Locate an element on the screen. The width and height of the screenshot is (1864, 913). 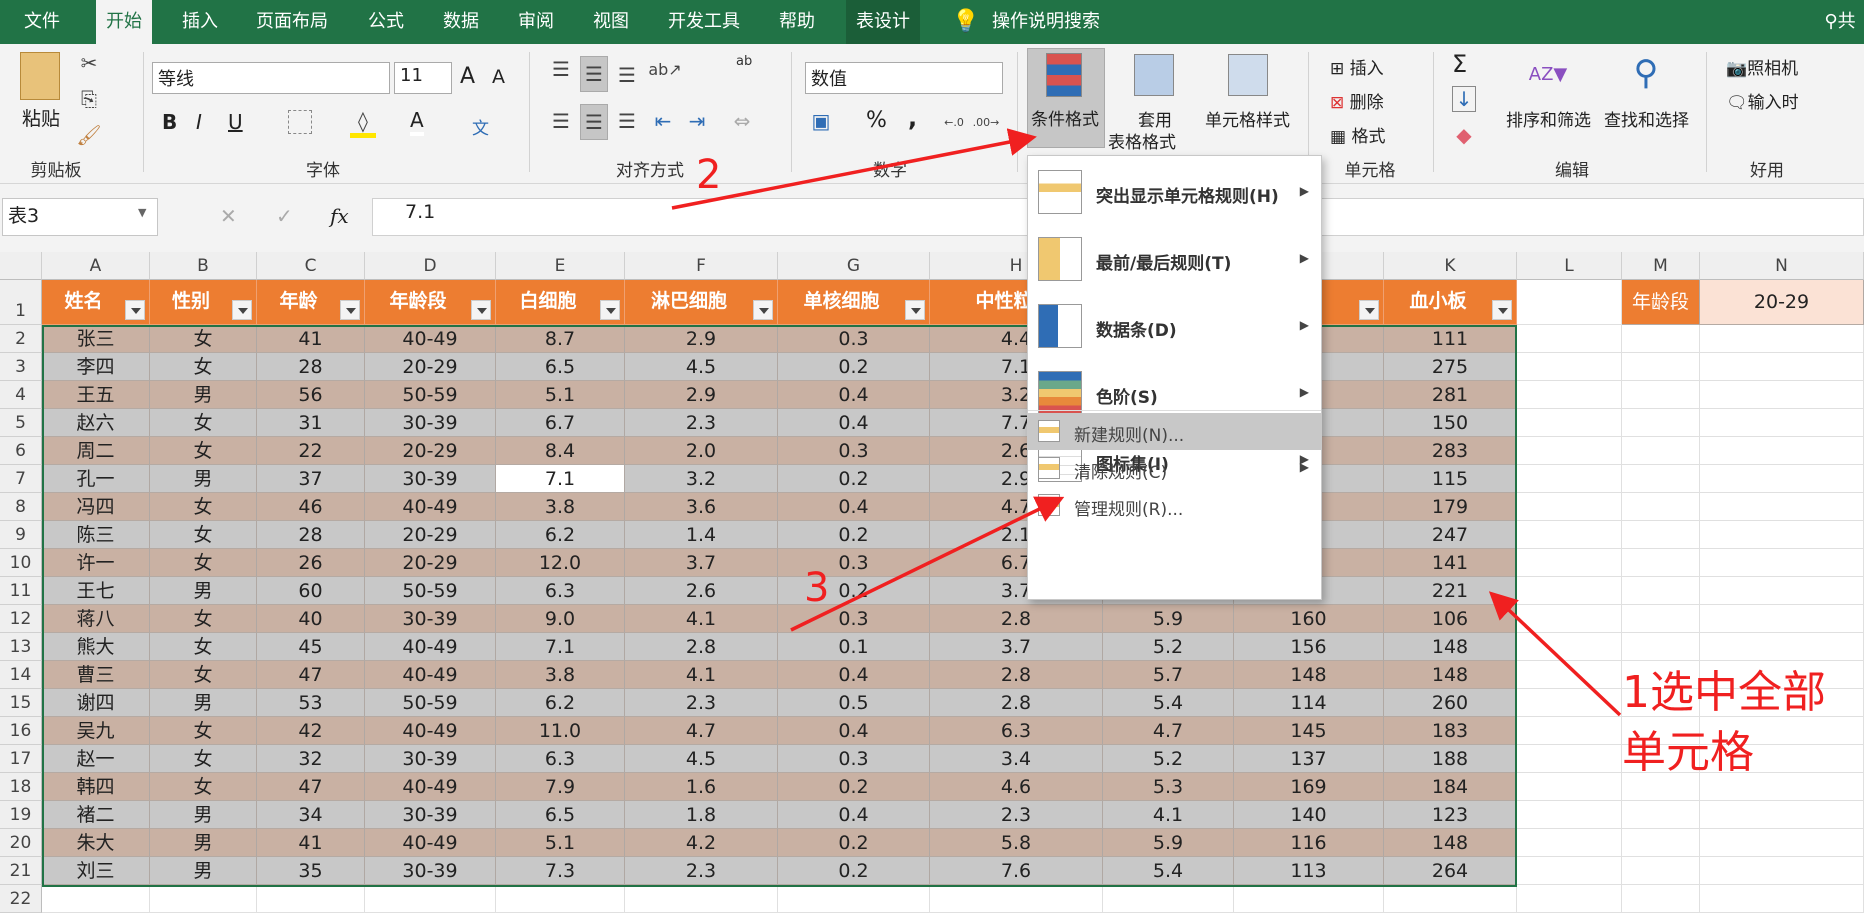
annotation-step-2: 2 is located at coordinates (709, 175).